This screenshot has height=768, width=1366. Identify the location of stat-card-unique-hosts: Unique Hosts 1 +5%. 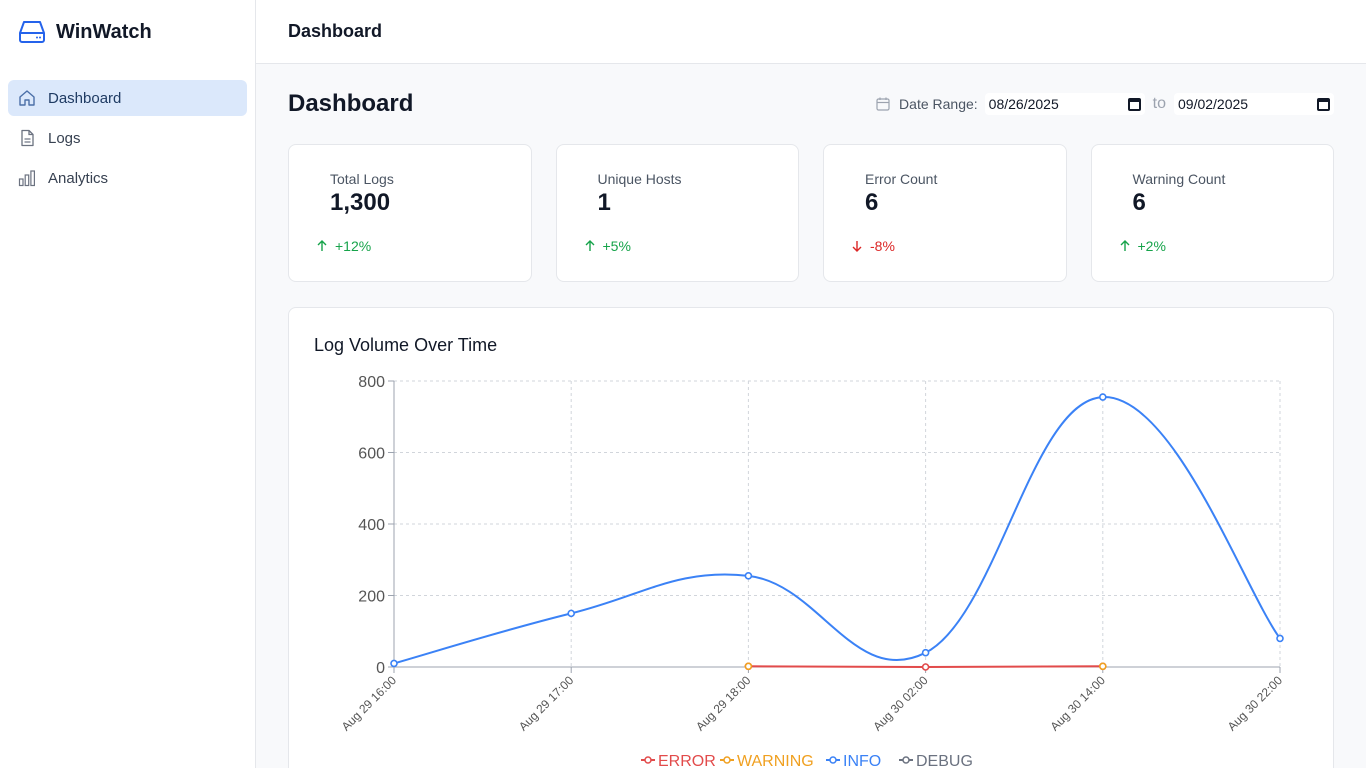
(677, 213).